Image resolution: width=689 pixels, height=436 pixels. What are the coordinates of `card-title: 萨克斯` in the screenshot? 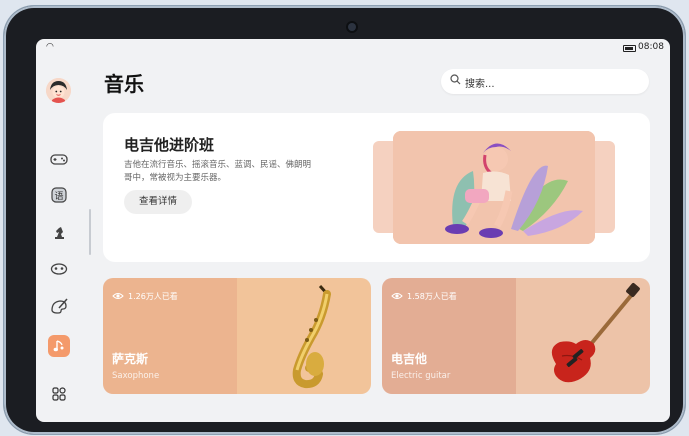 It's located at (130, 359).